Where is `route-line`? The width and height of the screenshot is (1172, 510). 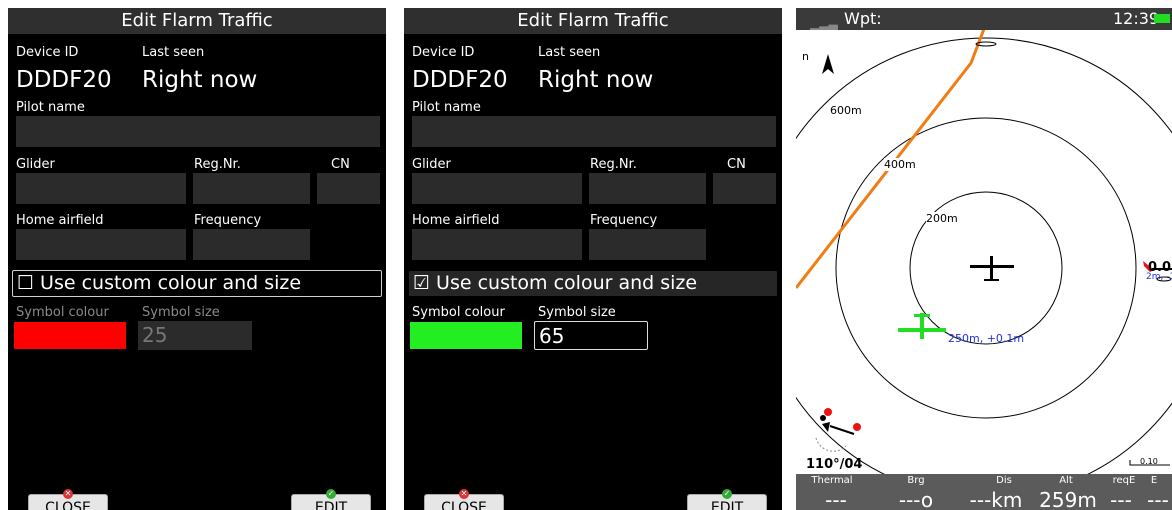
route-line is located at coordinates (895, 148).